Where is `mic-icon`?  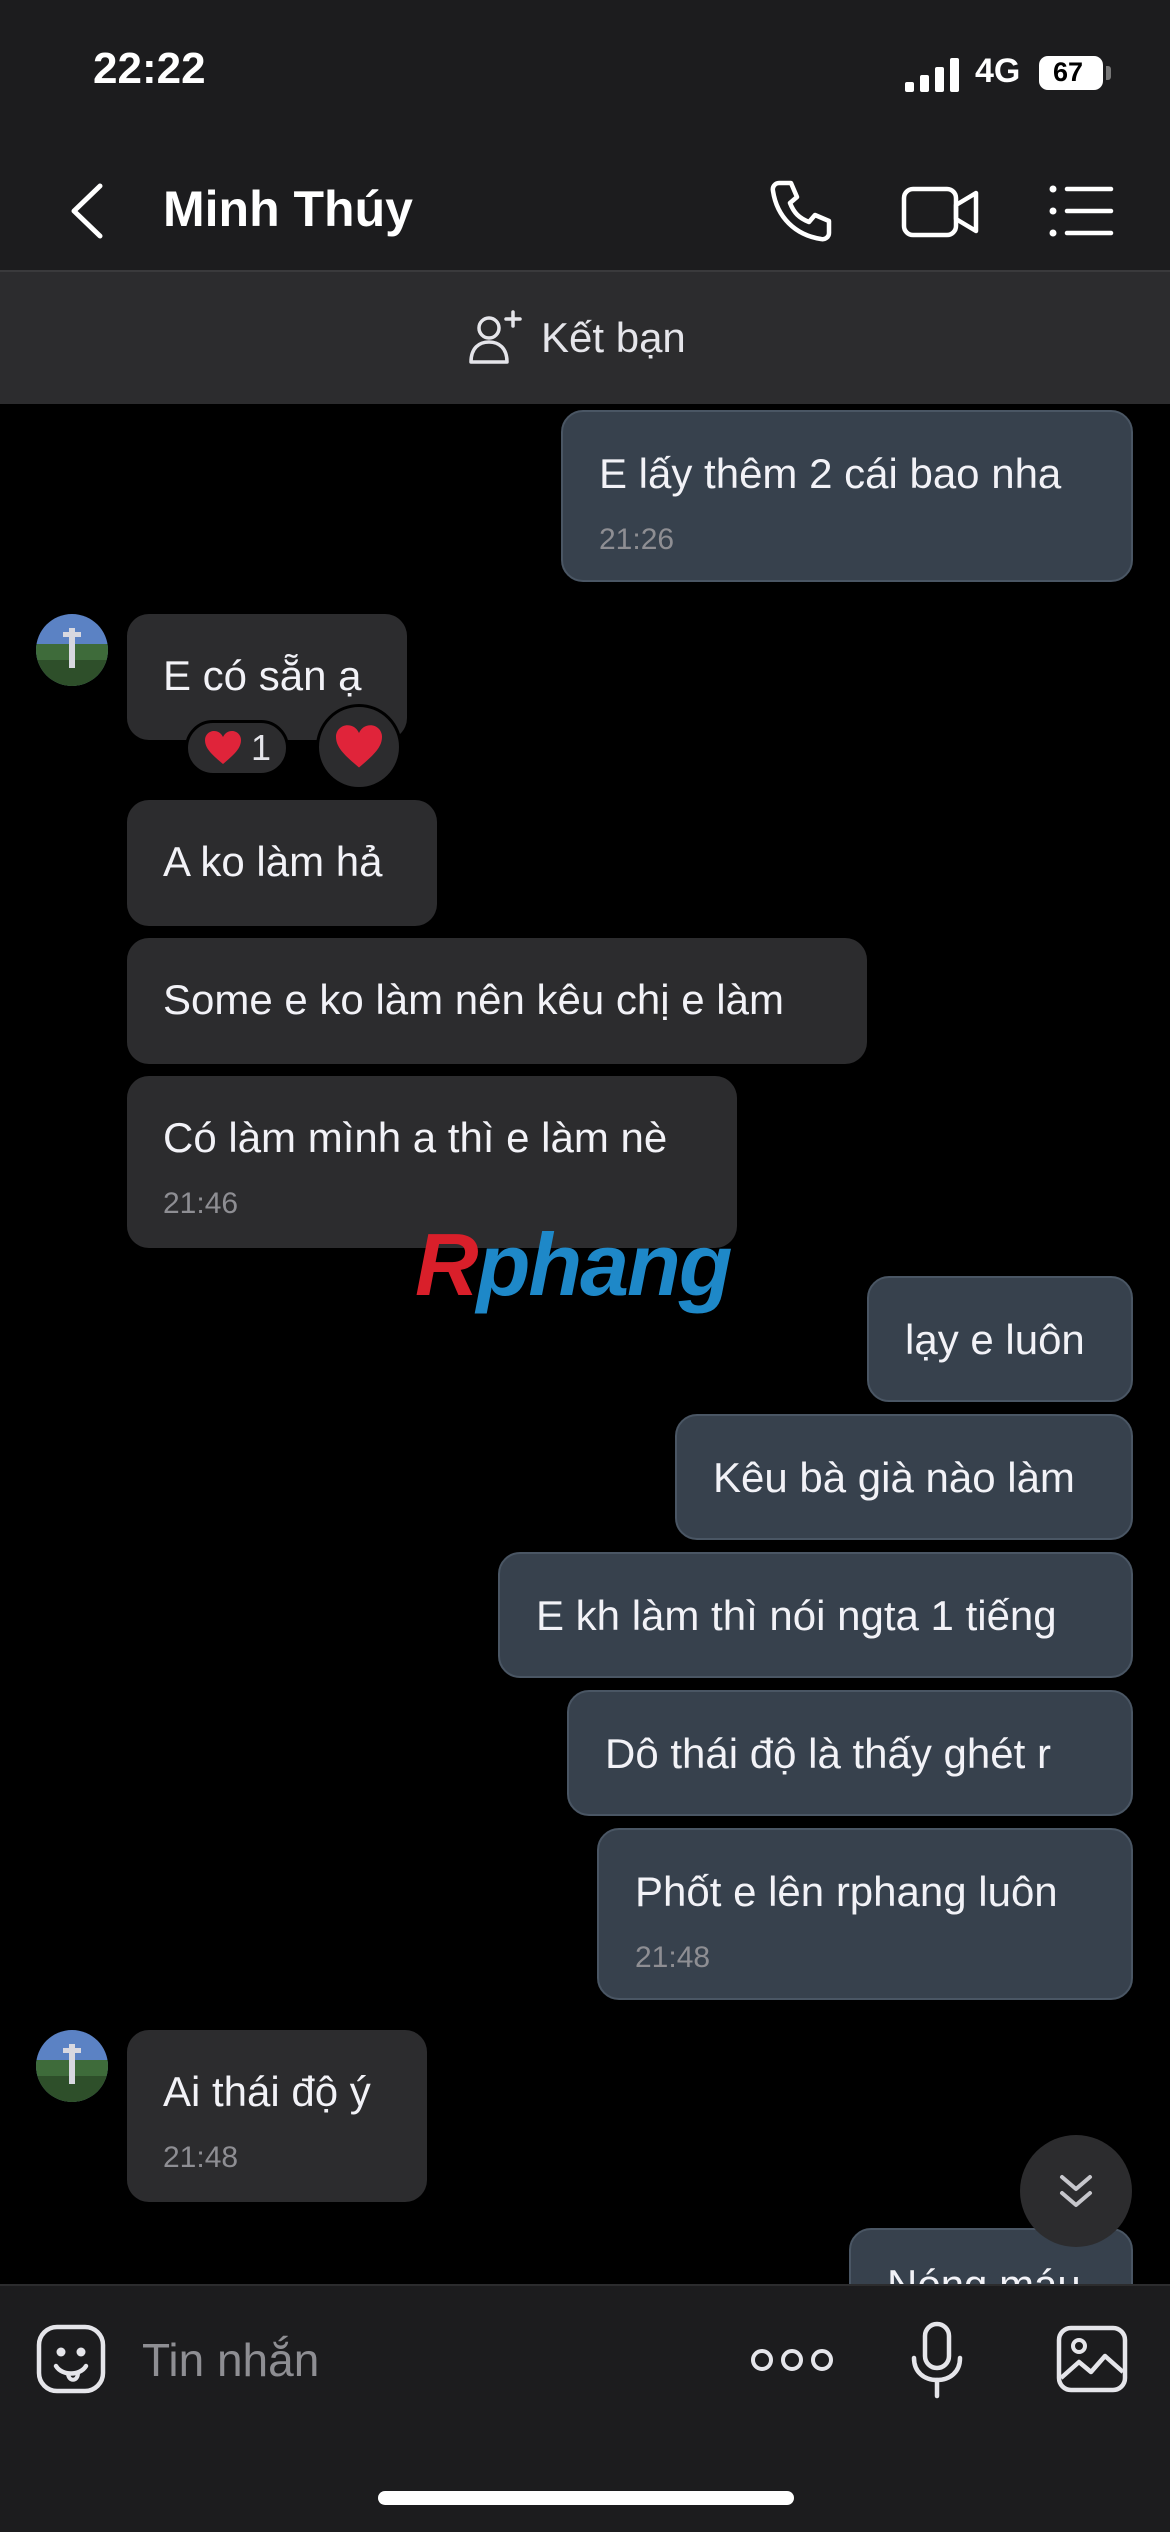
mic-icon is located at coordinates (937, 2360).